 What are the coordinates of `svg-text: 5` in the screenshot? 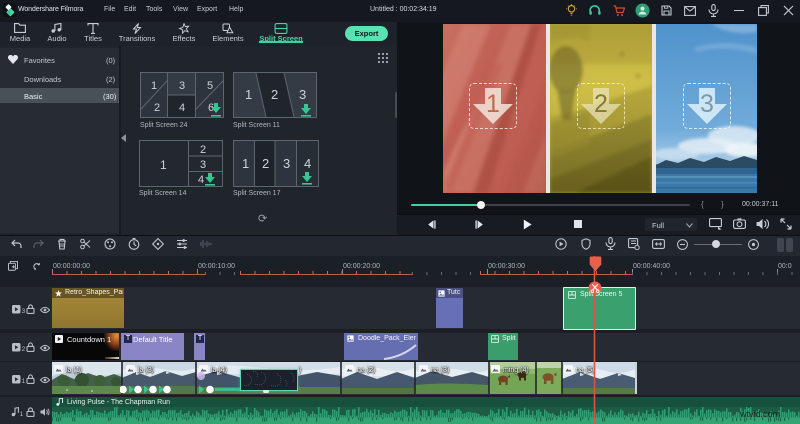 It's located at (210, 86).